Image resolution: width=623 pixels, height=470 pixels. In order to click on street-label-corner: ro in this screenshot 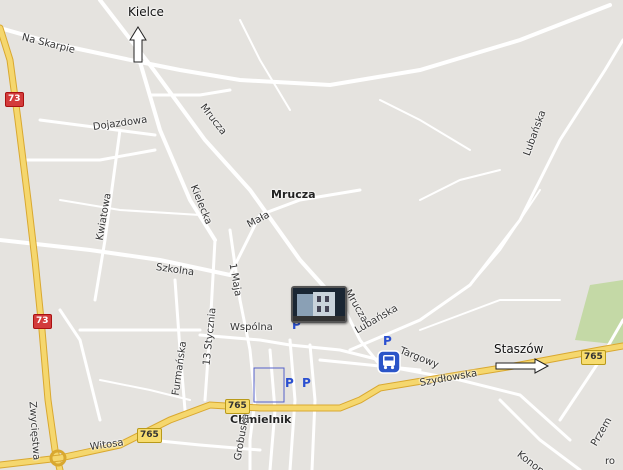, I will do `click(610, 461)`.